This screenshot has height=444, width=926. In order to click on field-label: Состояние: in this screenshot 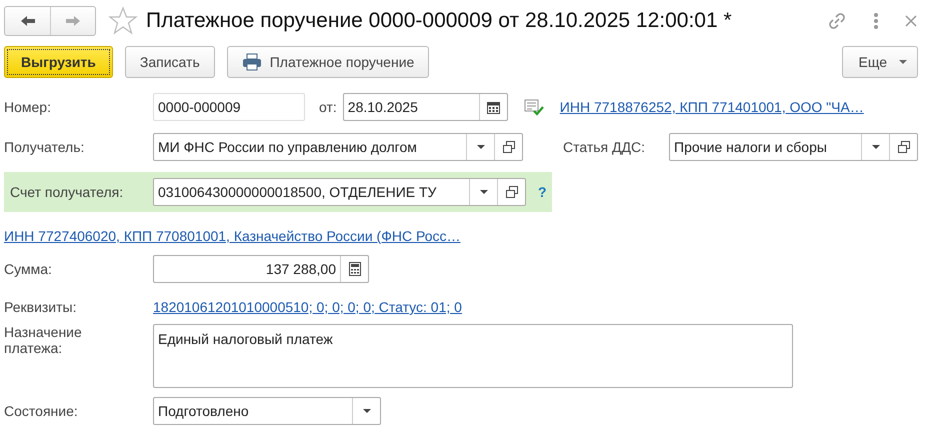, I will do `click(41, 411)`.